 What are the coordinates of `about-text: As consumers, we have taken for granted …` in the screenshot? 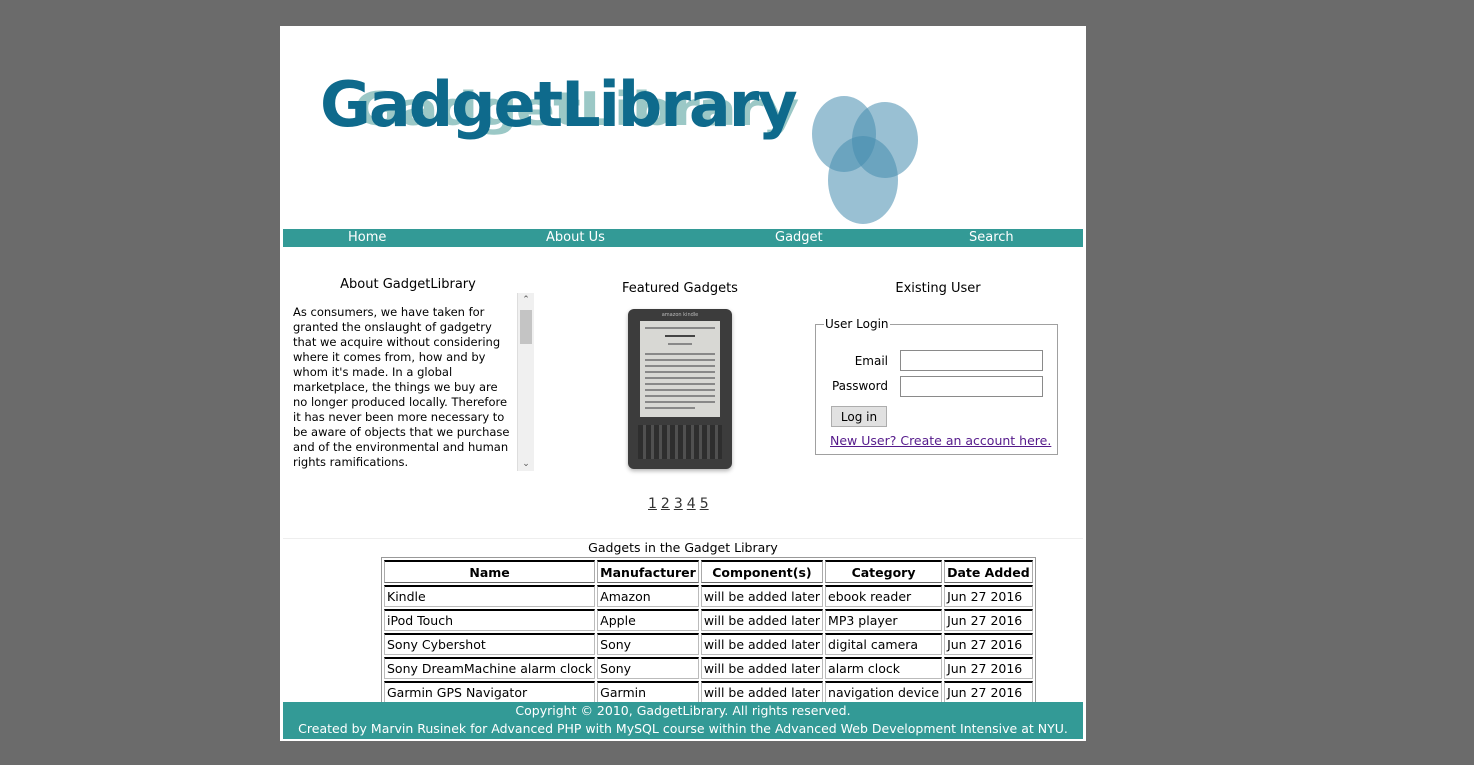 It's located at (401, 387).